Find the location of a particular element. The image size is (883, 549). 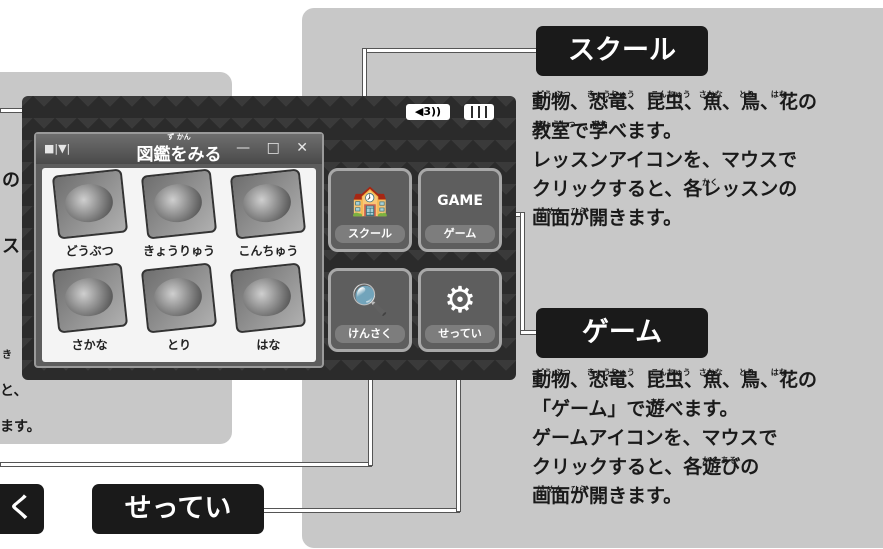

zukan-item-animals: どうぶつ is located at coordinates (89, 216).